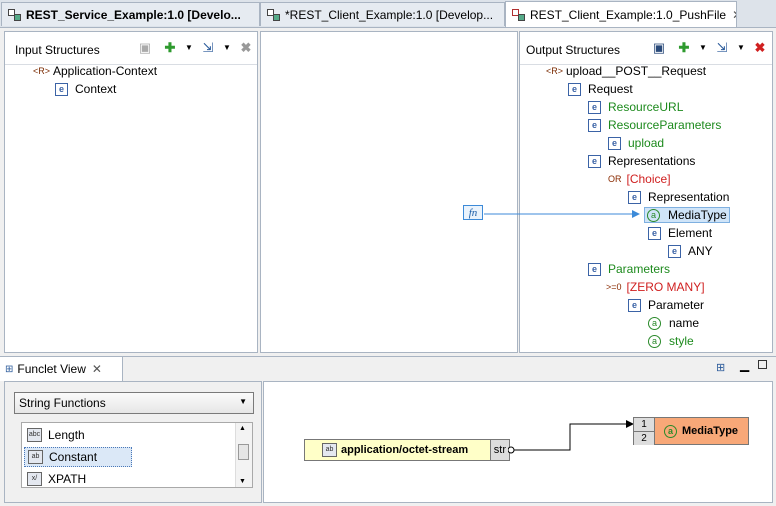 Image resolution: width=776 pixels, height=506 pixels. What do you see at coordinates (614, 287) in the screenshot?
I see `repeat-icon: >=0` at bounding box center [614, 287].